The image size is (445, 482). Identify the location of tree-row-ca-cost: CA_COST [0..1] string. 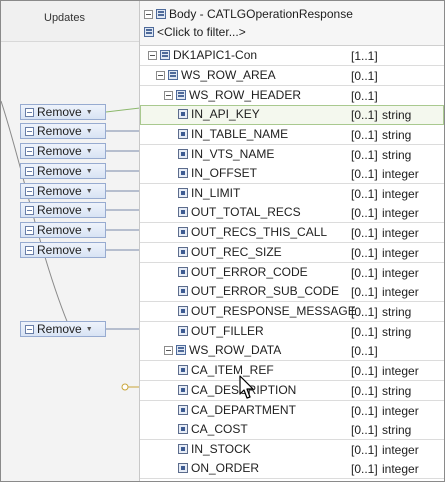
(292, 430).